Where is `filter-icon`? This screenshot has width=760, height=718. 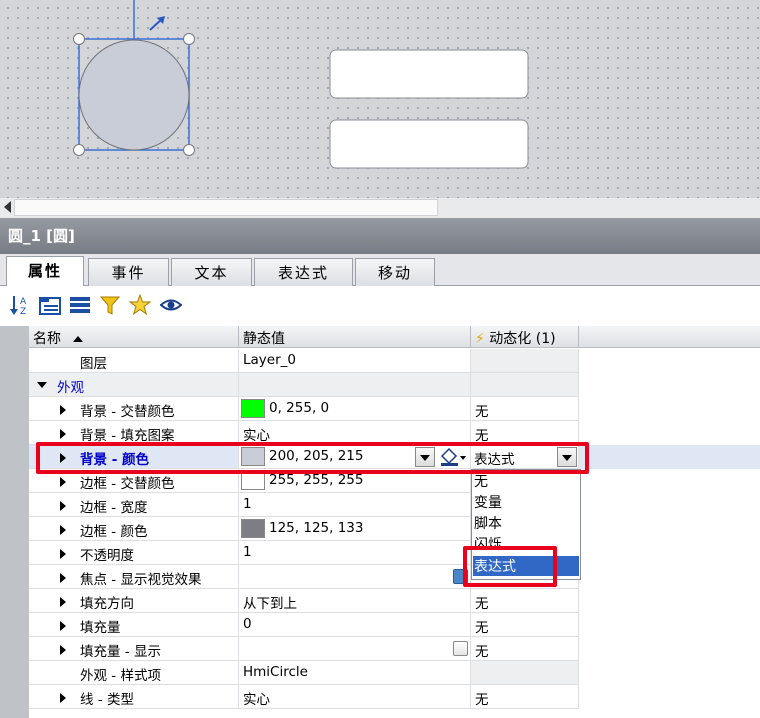 filter-icon is located at coordinates (110, 305).